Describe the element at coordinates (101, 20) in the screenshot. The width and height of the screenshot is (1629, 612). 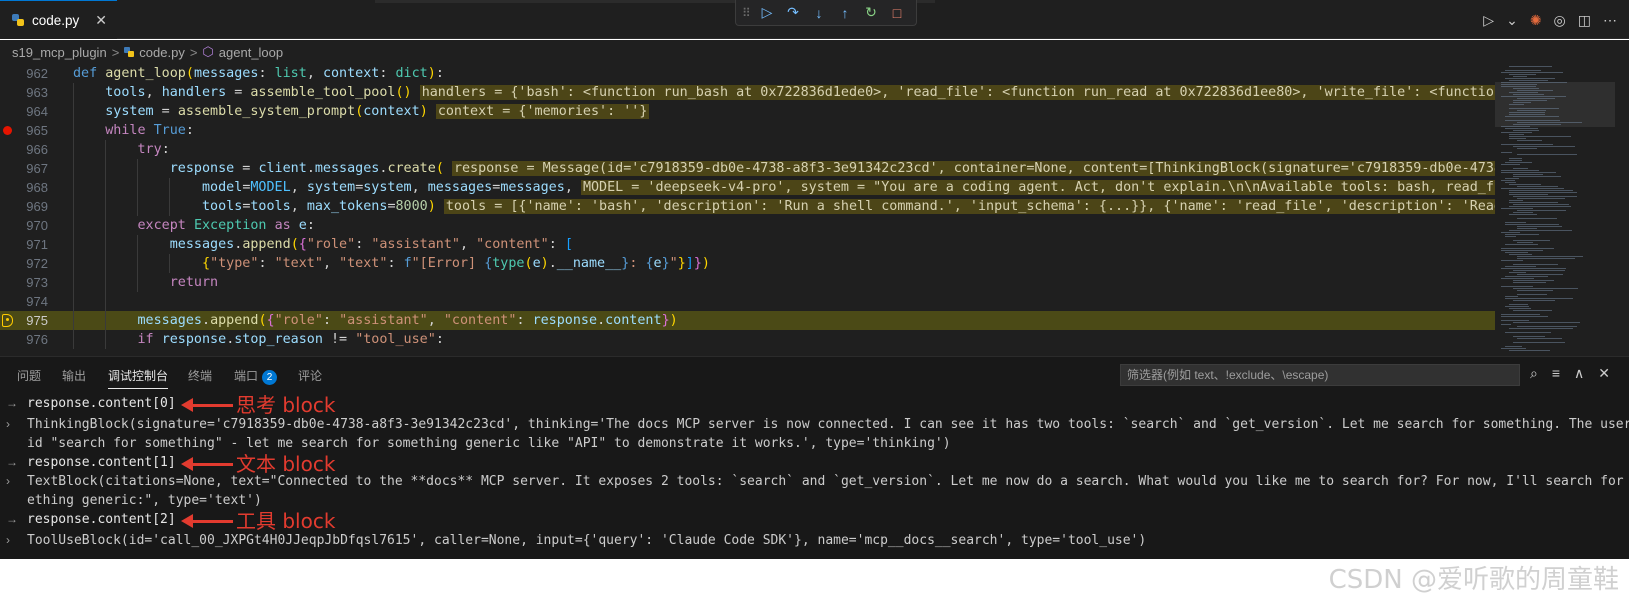
I see `close-tab-icon: ✕` at that location.